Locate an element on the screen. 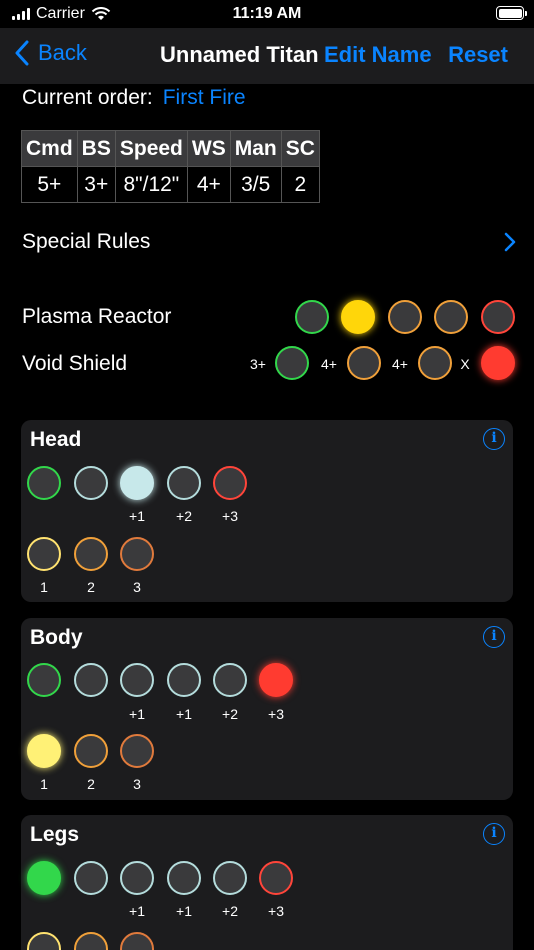  stat-header: SC is located at coordinates (300, 148).